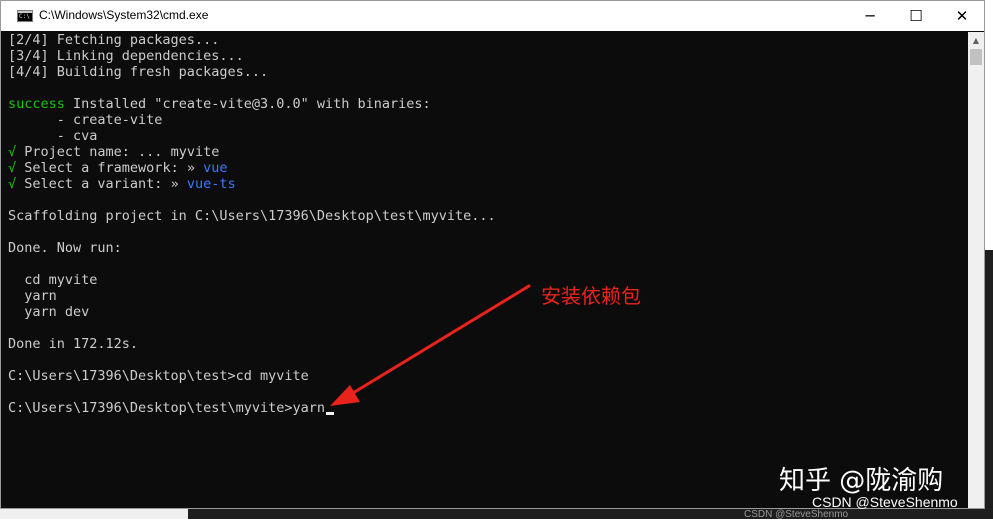 The width and height of the screenshot is (993, 520). What do you see at coordinates (885, 502) in the screenshot?
I see `csdn-watermark: CSDN @SteveShenmo` at bounding box center [885, 502].